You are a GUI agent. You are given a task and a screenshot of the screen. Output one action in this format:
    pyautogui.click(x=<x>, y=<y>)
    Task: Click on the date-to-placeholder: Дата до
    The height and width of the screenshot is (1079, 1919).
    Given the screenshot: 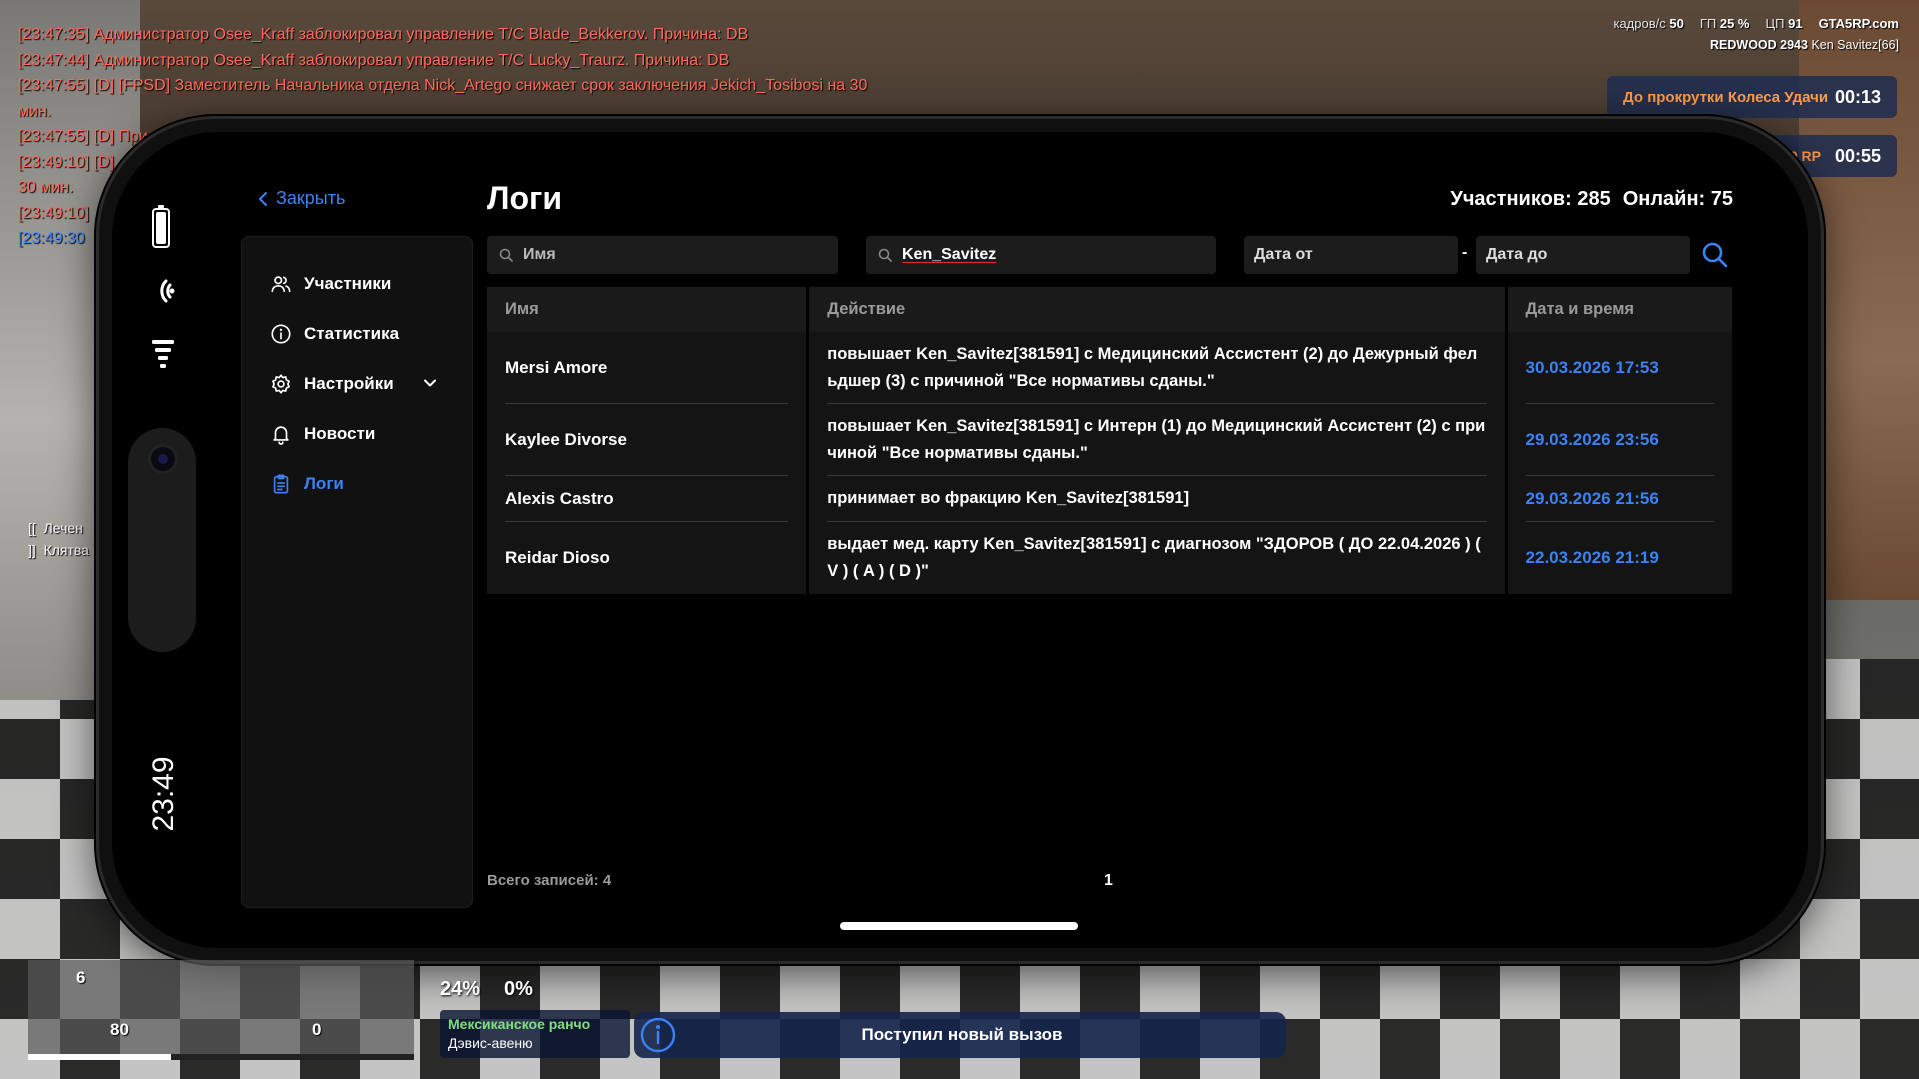 What is the action you would take?
    pyautogui.click(x=1517, y=254)
    